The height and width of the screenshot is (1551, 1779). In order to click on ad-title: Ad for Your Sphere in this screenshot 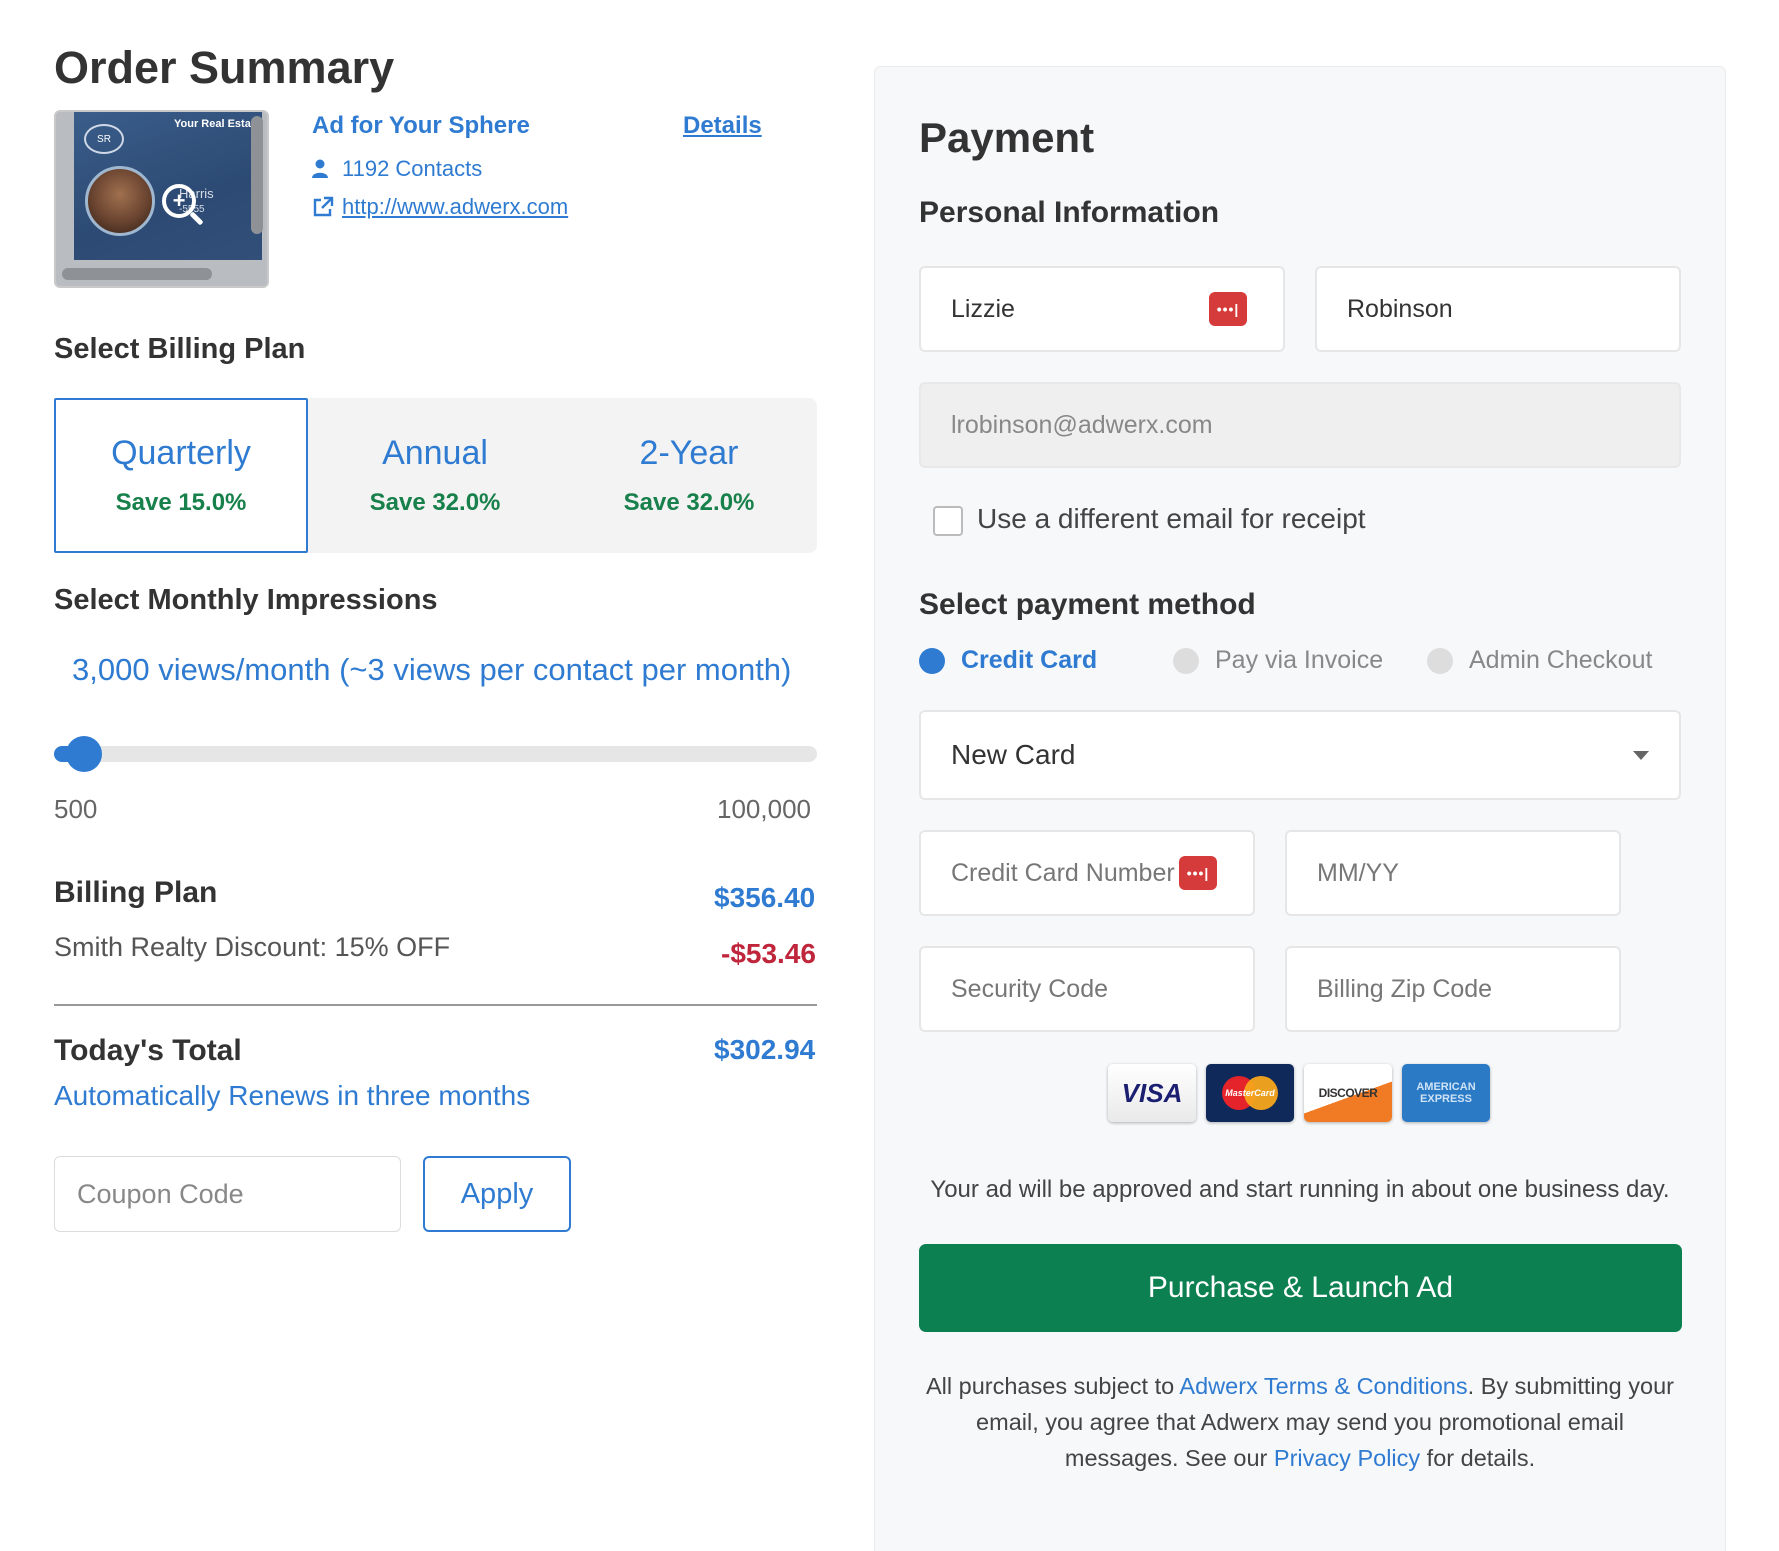, I will do `click(421, 125)`.